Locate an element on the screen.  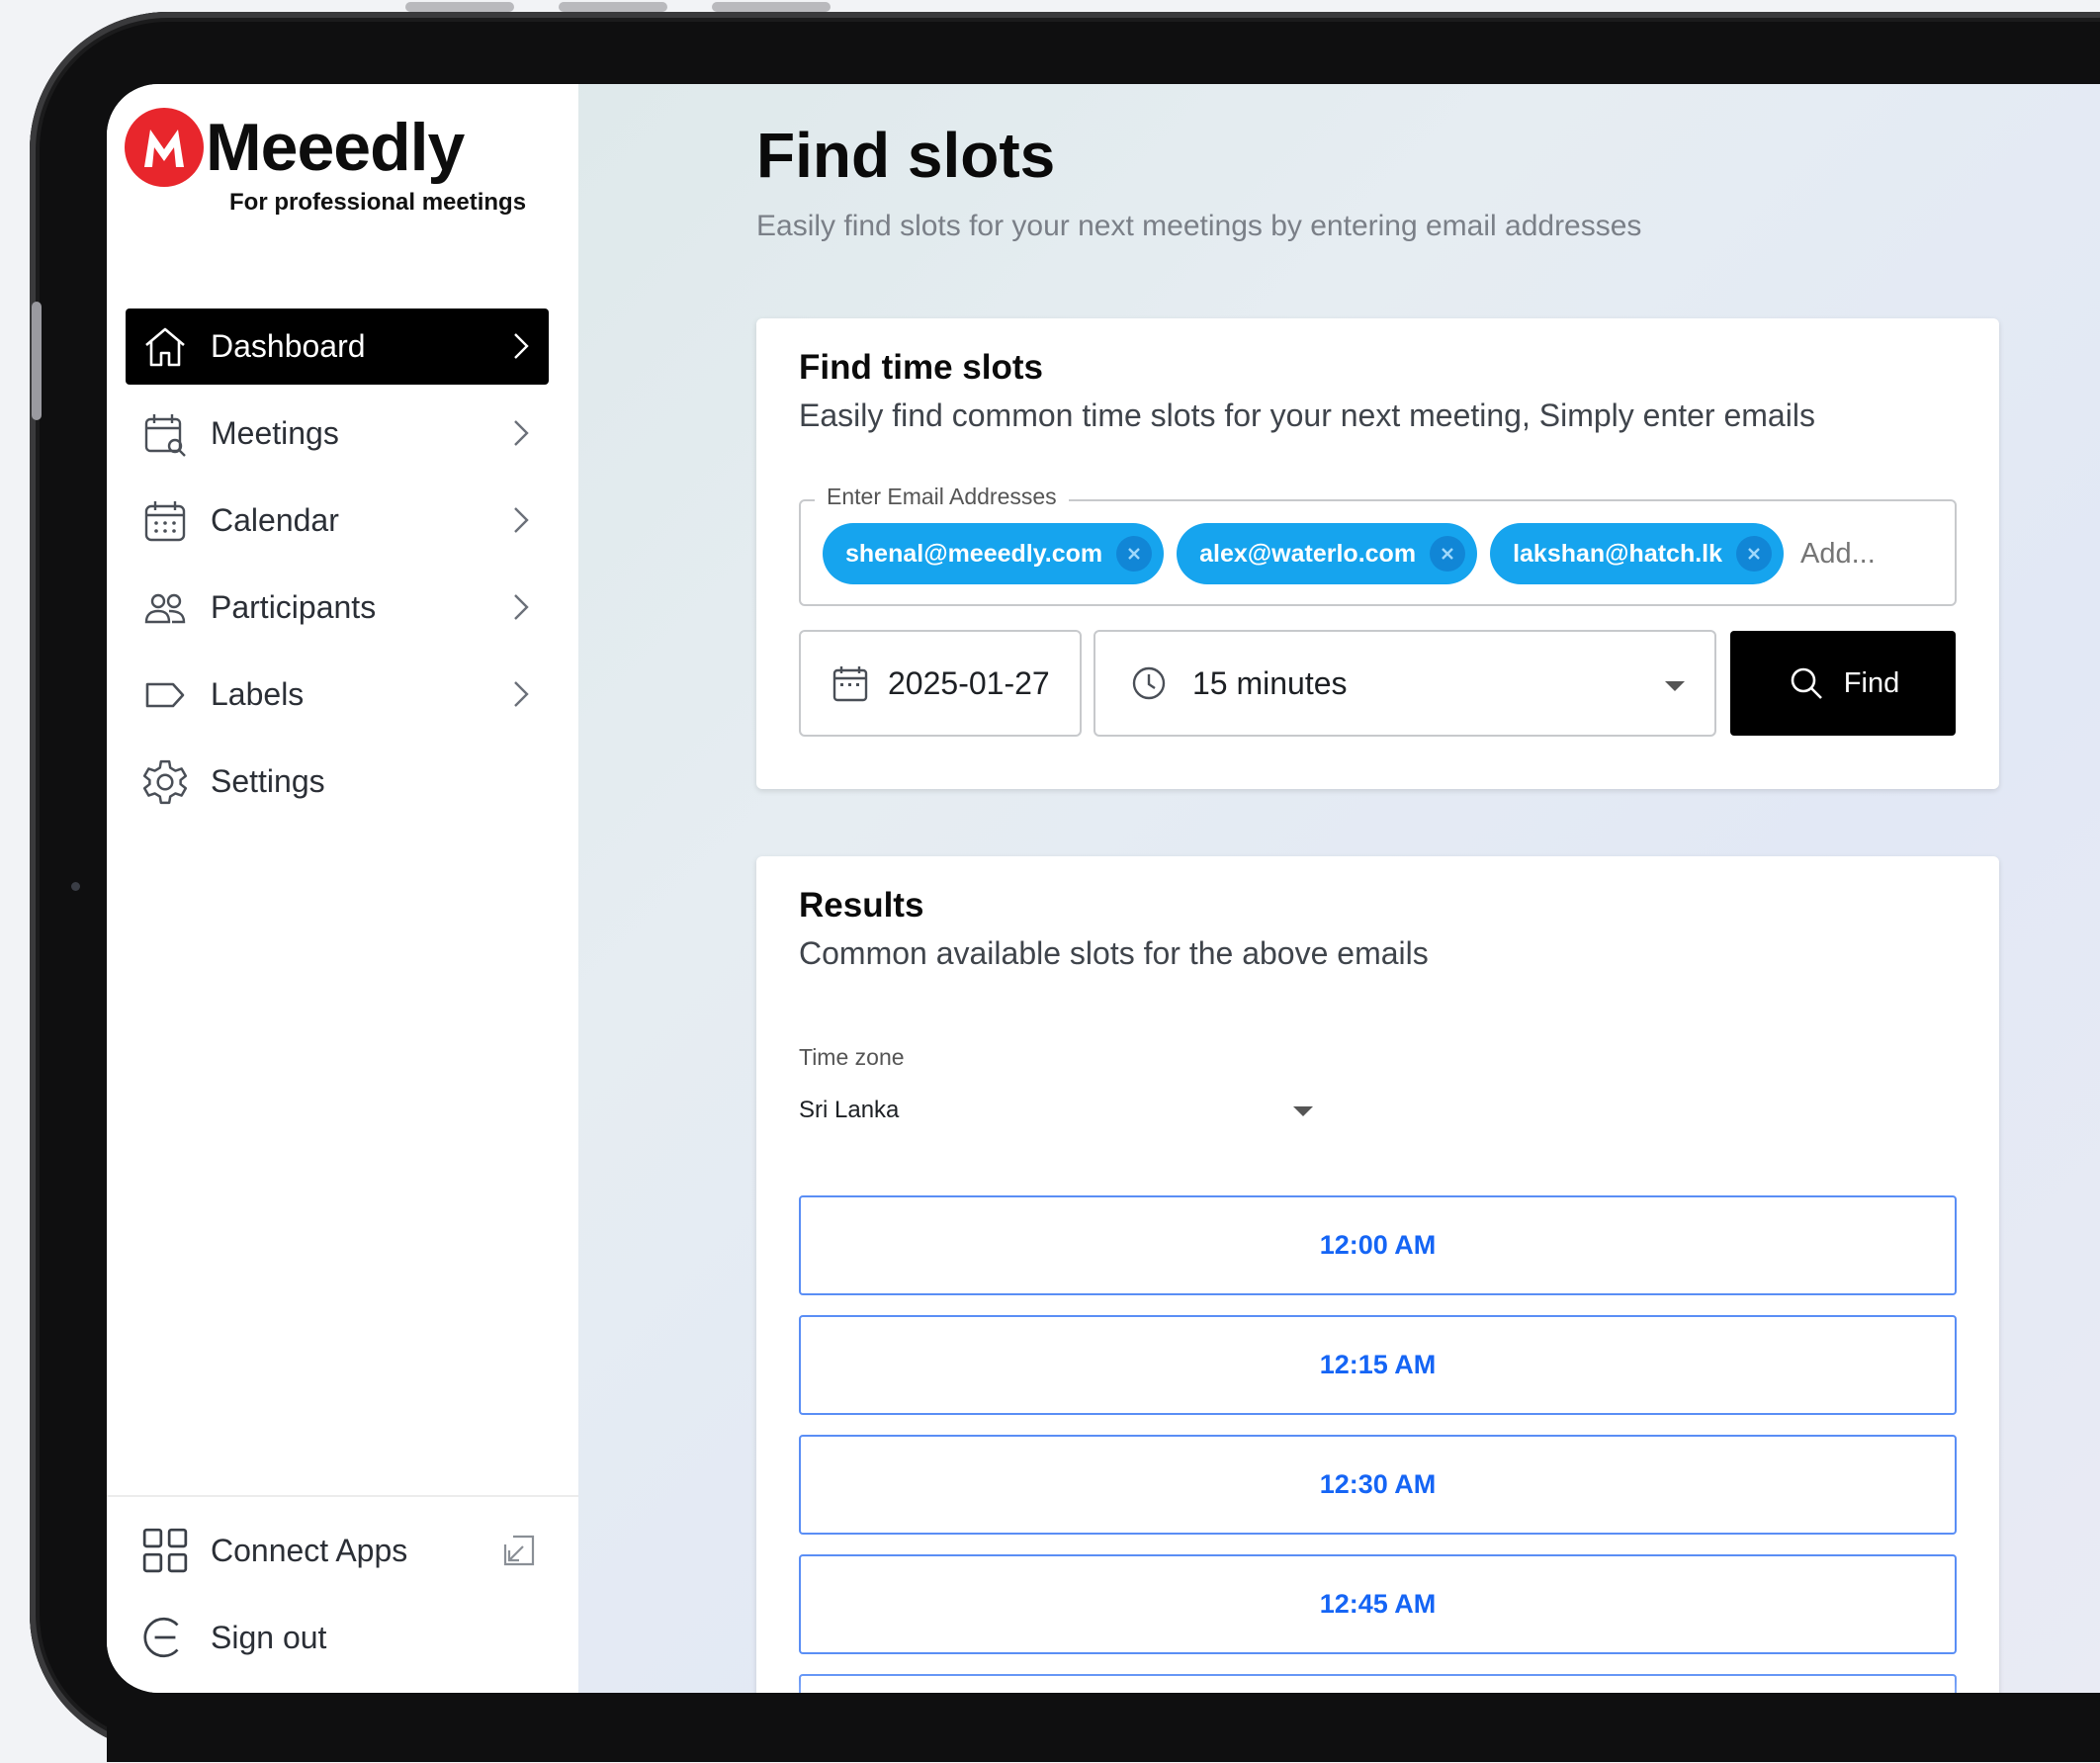
sidebar-item-connect-apps: Connect Apps is located at coordinates (337, 1550).